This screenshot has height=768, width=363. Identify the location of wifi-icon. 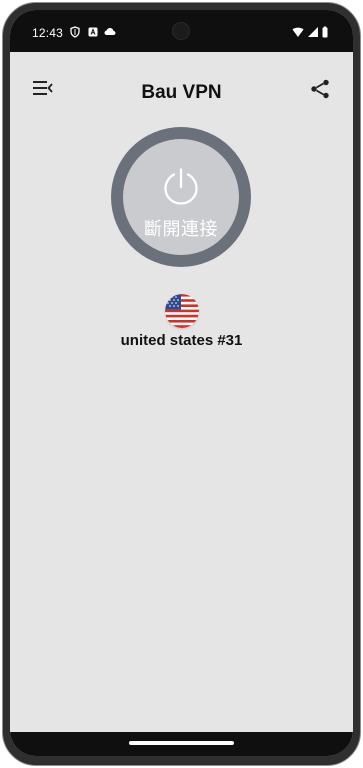
(298, 32).